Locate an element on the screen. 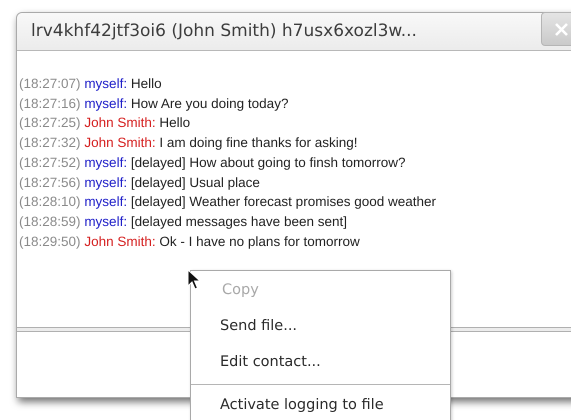 The width and height of the screenshot is (571, 420). message-time: (18:28:10) is located at coordinates (50, 202).